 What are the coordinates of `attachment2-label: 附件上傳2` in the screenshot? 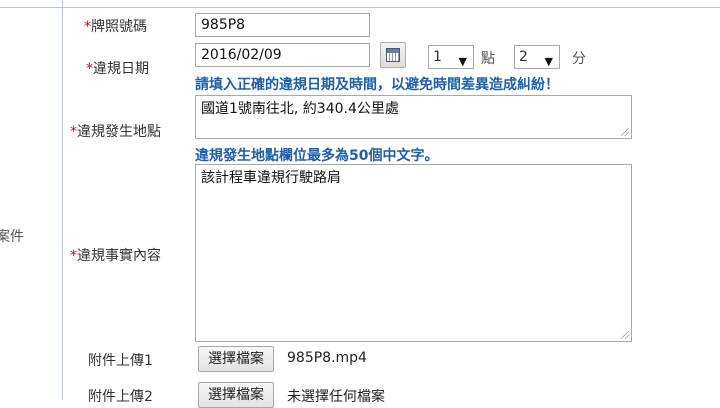 It's located at (120, 397).